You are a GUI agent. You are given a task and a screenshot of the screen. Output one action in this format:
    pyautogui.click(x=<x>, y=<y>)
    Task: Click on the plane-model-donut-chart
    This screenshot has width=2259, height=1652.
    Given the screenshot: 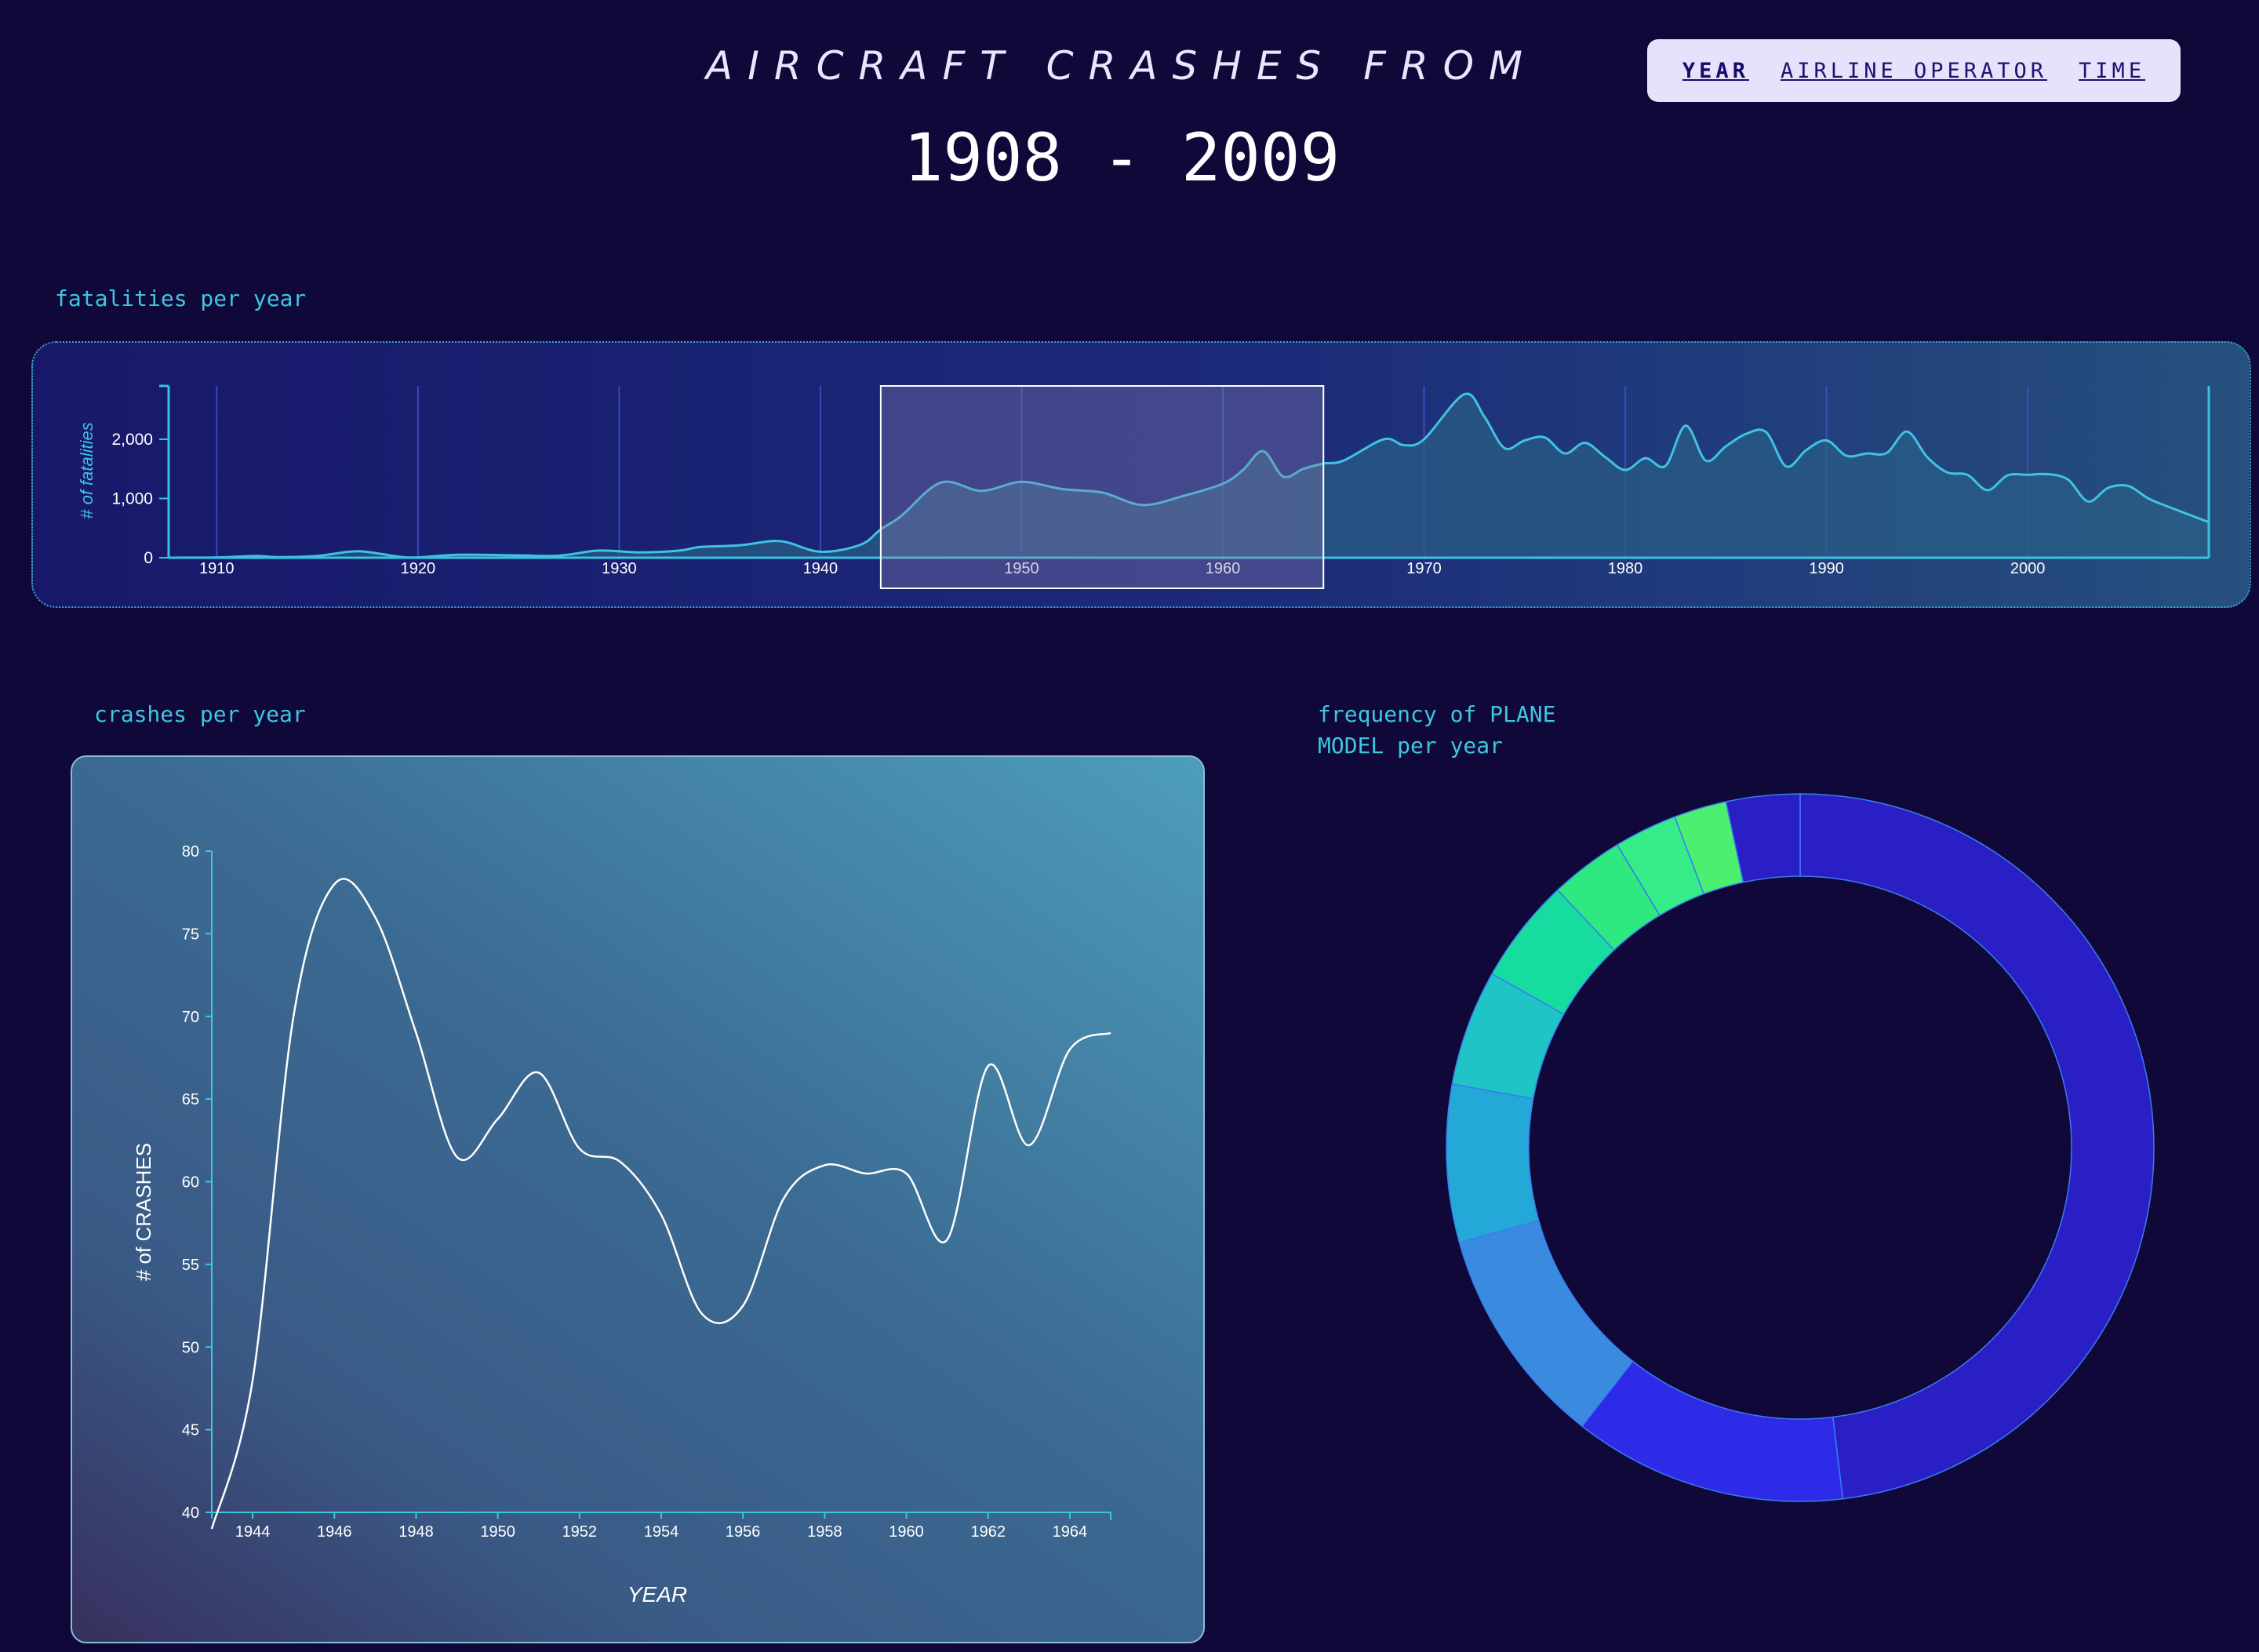 What is the action you would take?
    pyautogui.click(x=1800, y=1148)
    